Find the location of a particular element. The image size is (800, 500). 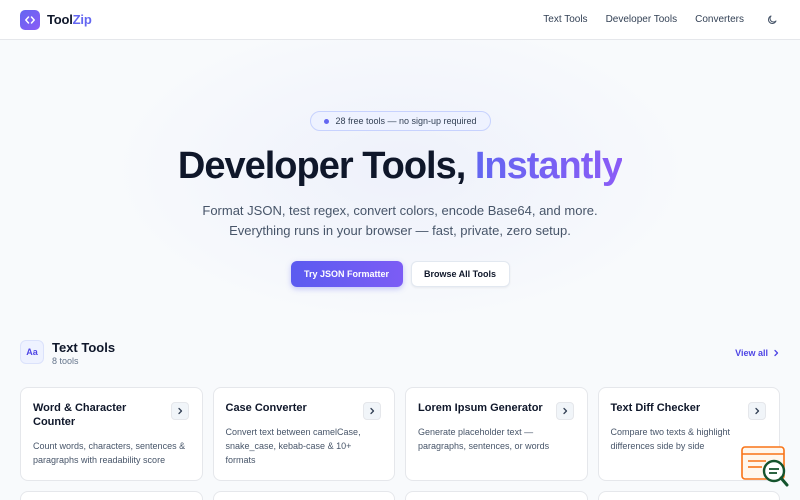

brand-name-part2: Zip is located at coordinates (82, 19).